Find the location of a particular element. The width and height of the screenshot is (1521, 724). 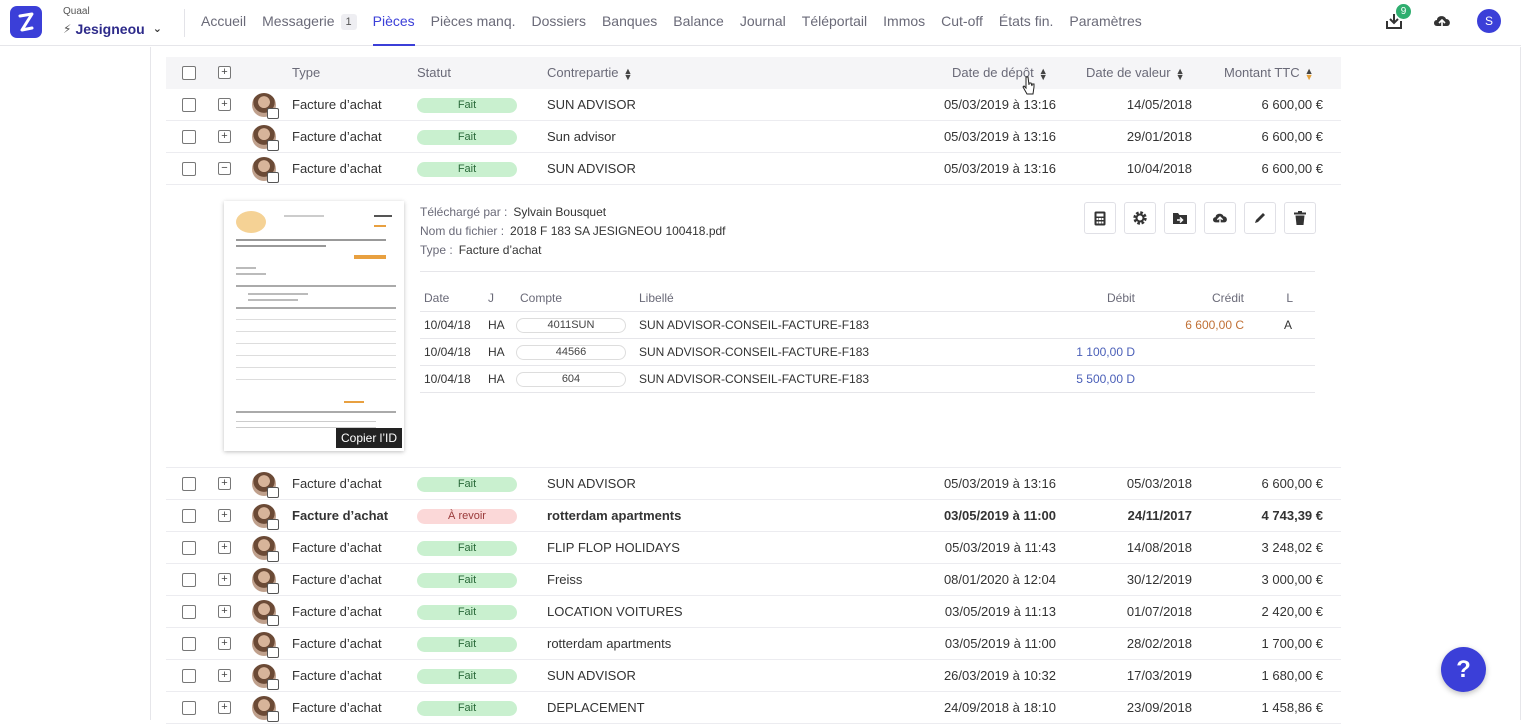

upload-doc-button is located at coordinates (1220, 218).